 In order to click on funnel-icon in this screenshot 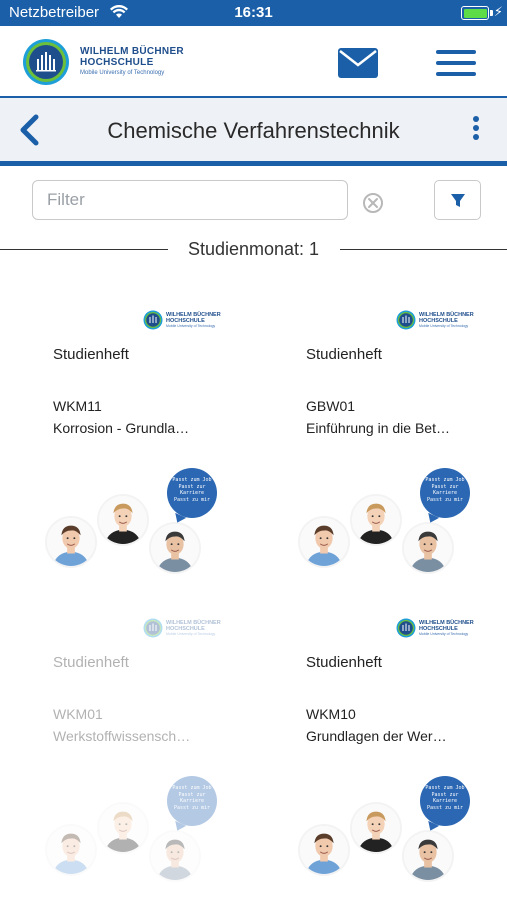, I will do `click(458, 200)`.